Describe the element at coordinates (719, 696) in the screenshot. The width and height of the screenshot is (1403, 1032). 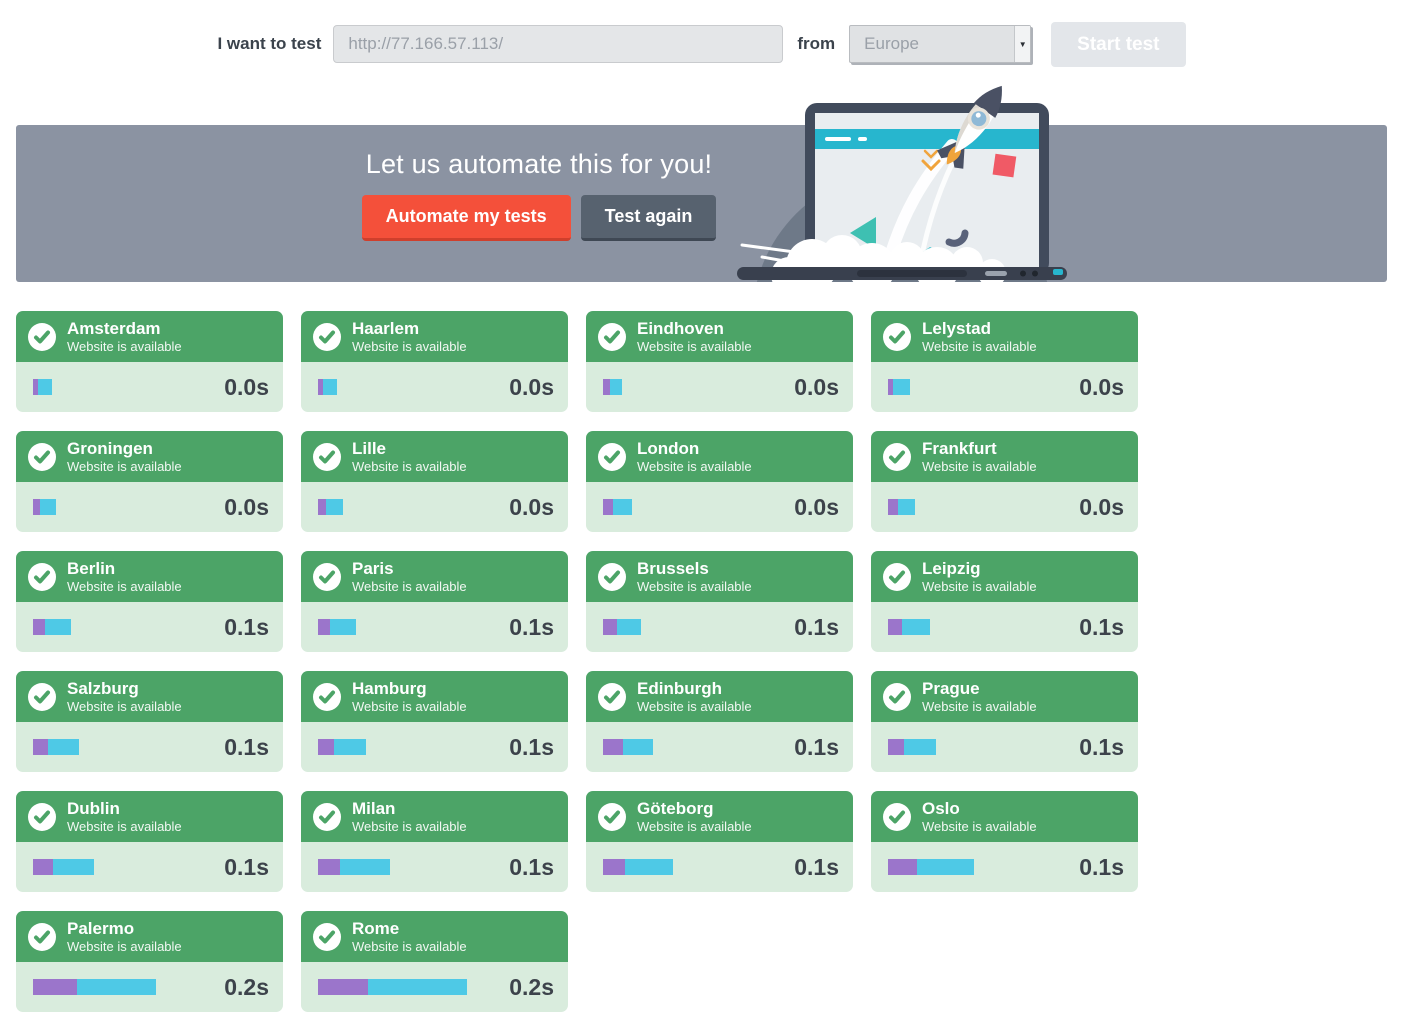
I see `card-header: Edinburgh Website is available` at that location.